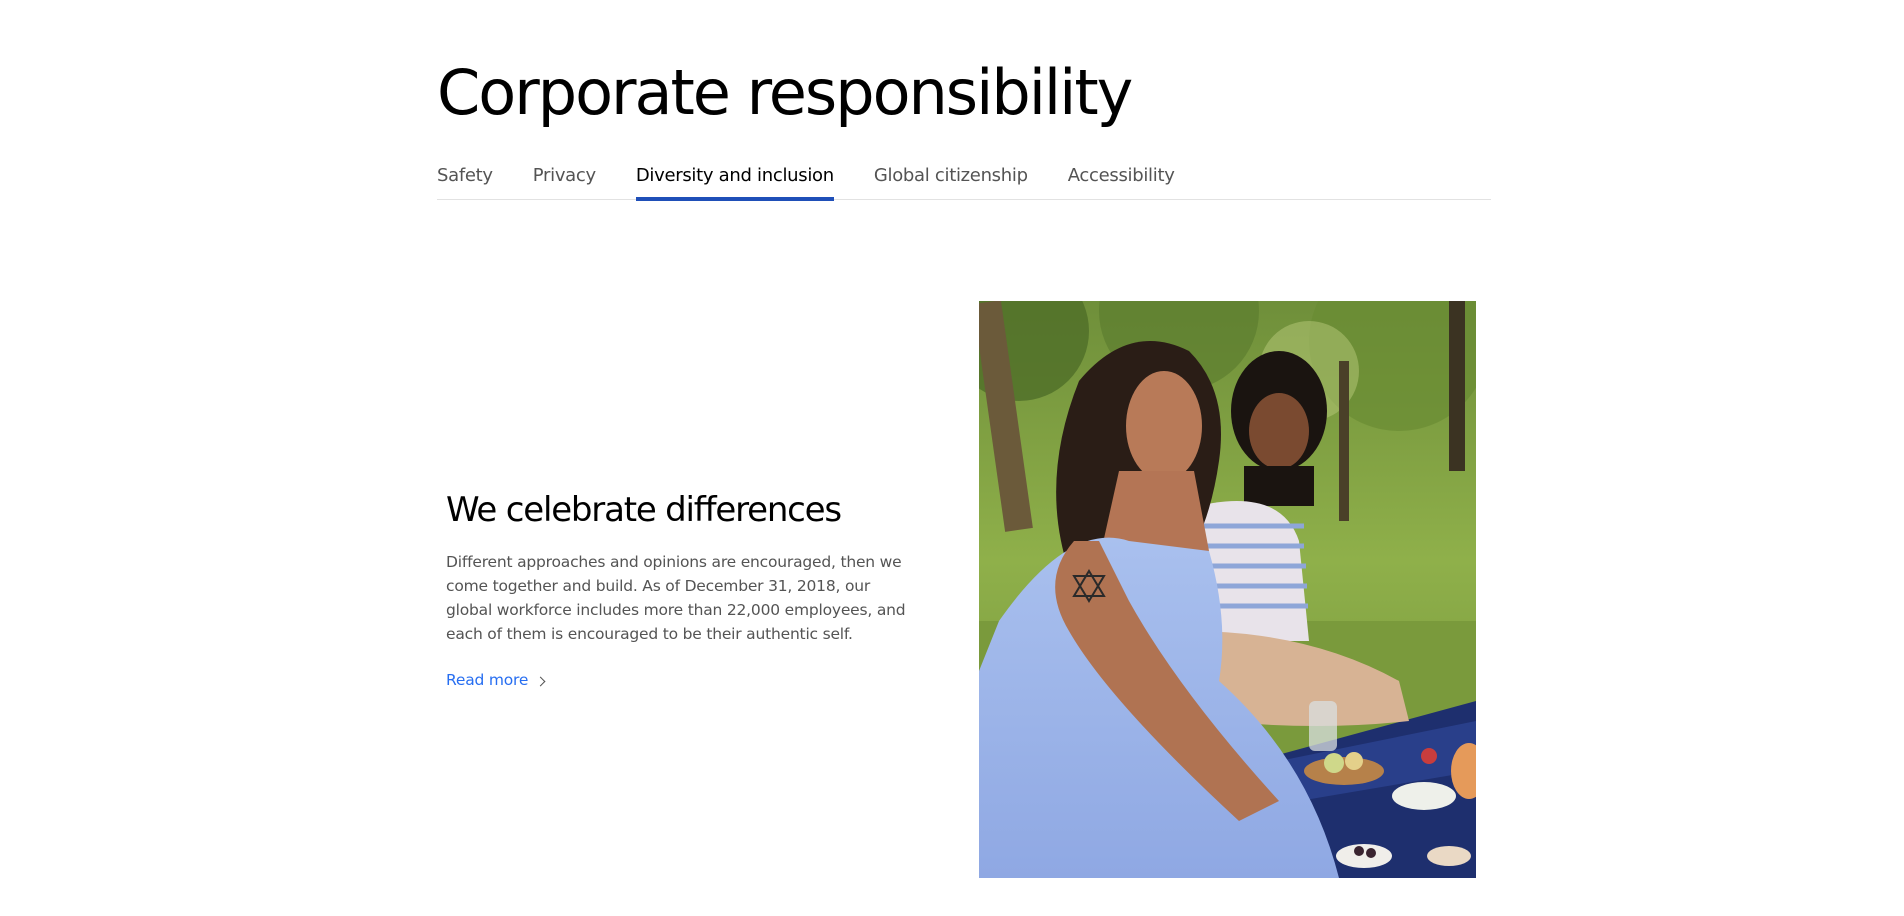 The image size is (1904, 916). Describe the element at coordinates (785, 92) in the screenshot. I see `page-title: Corporate responsibility` at that location.